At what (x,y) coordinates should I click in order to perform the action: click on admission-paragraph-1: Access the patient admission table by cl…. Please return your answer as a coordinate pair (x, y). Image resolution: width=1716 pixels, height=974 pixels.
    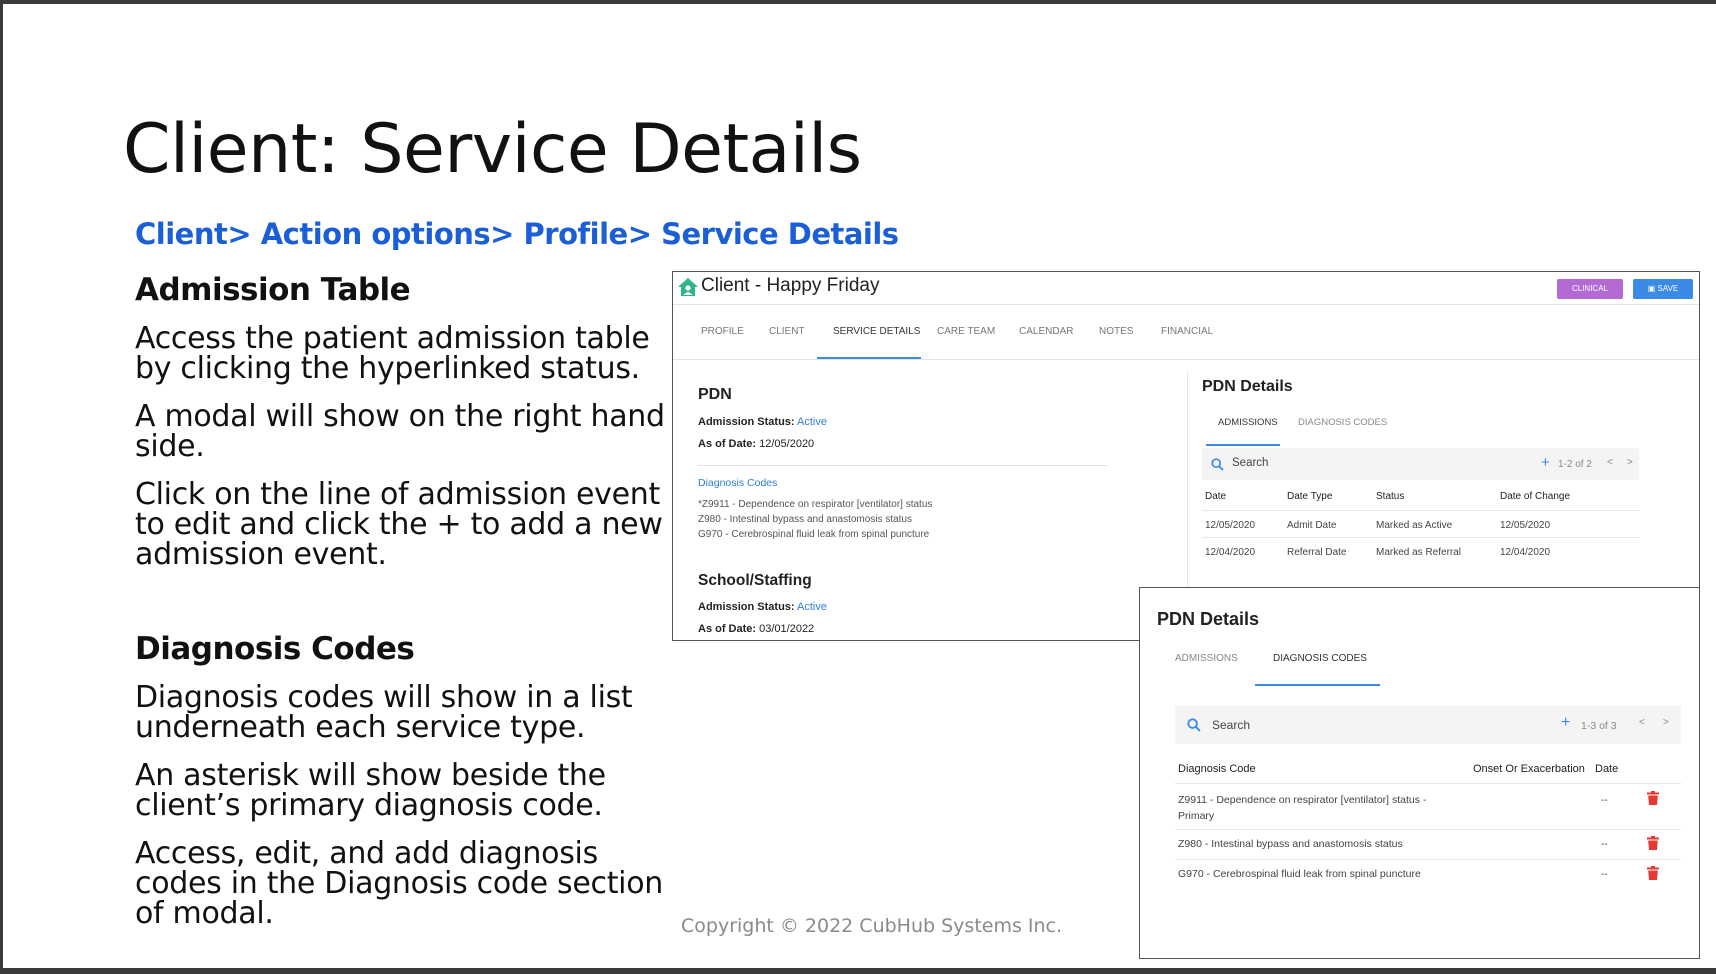
    Looking at the image, I should click on (405, 354).